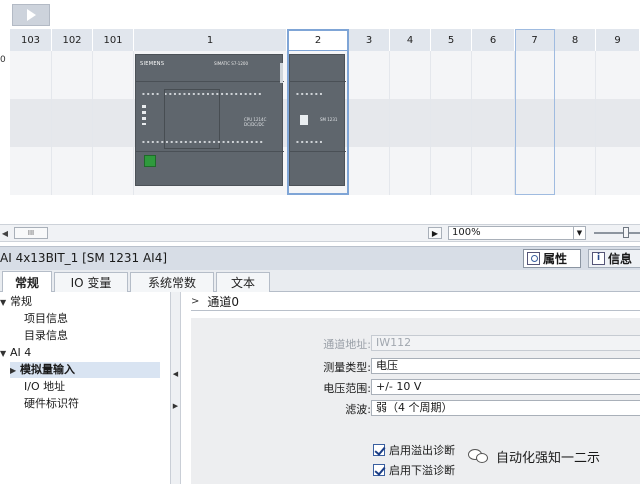 The width and height of the screenshot is (640, 484). I want to click on nav-item-io-address: I/O 地址, so click(44, 387).